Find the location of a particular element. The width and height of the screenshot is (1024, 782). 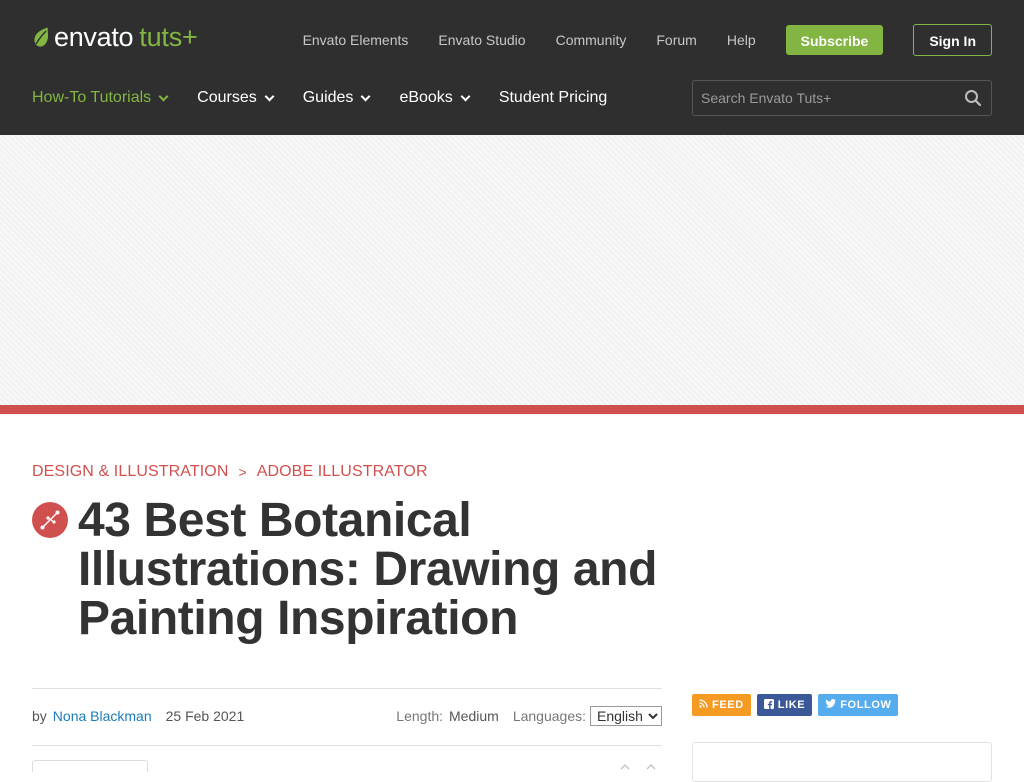

toplink-envato-elements: Envato Elements is located at coordinates (356, 40).